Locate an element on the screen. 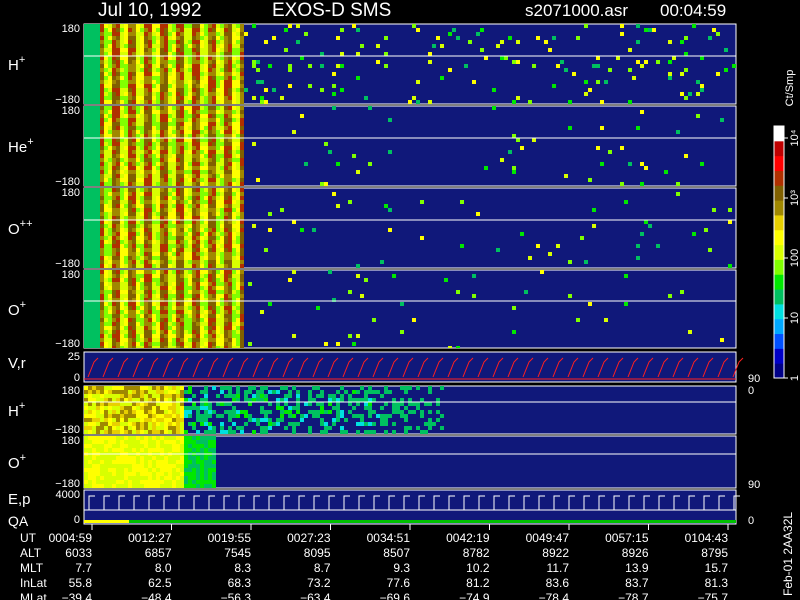 The height and width of the screenshot is (600, 800). colorbar-swatch is located at coordinates (779, 326).